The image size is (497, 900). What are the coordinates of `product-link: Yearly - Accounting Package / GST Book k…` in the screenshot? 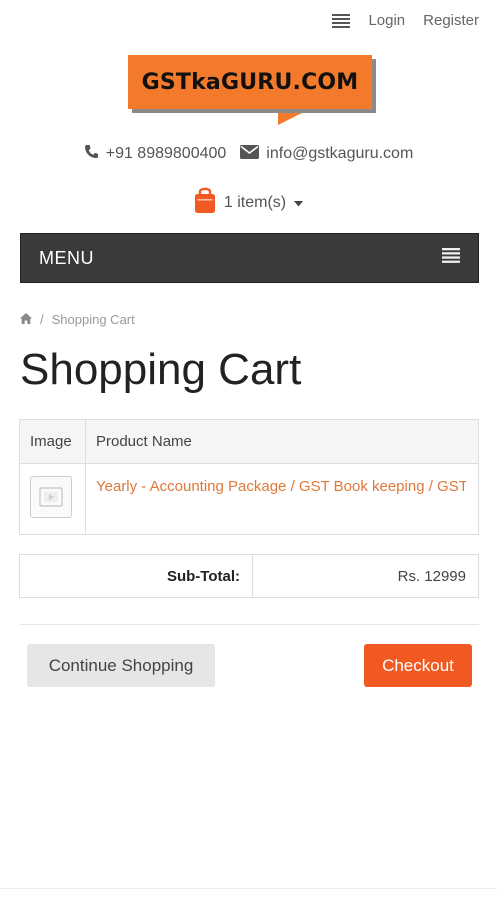 It's located at (281, 486).